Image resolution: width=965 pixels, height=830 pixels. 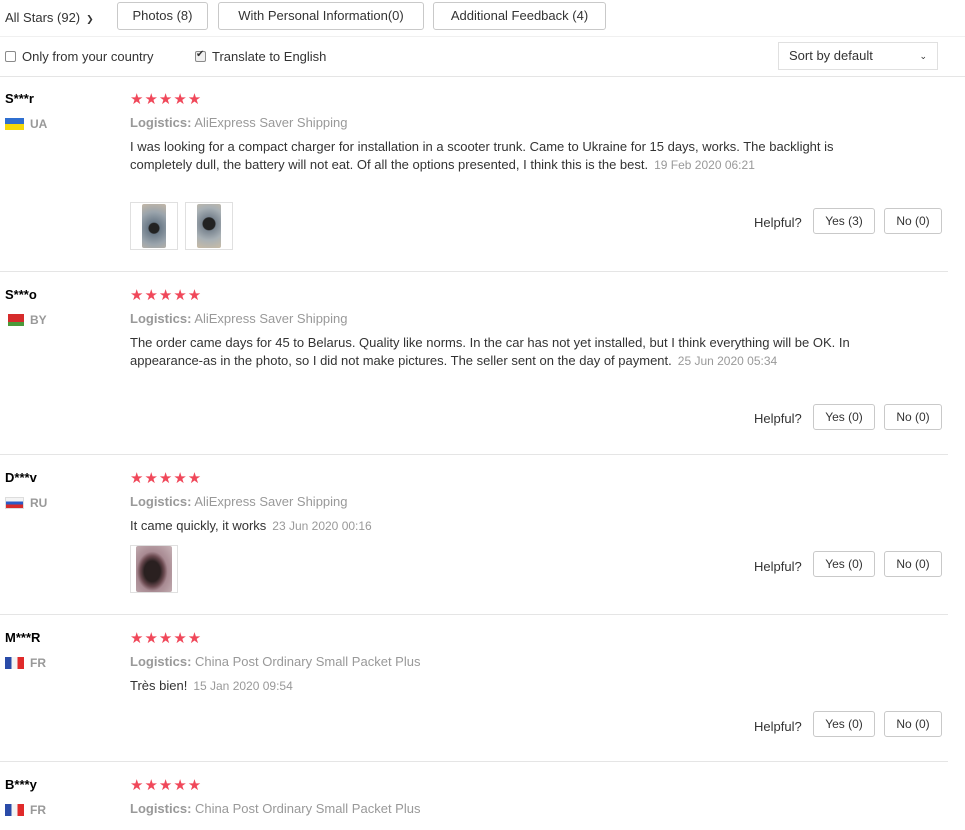 I want to click on helpful-yes-button: Yes (3), so click(x=844, y=221).